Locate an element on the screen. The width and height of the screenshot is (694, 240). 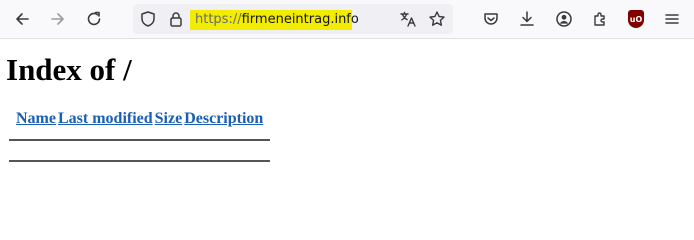
directory-listing-table: Name Last modified Size Description is located at coordinates (136, 119).